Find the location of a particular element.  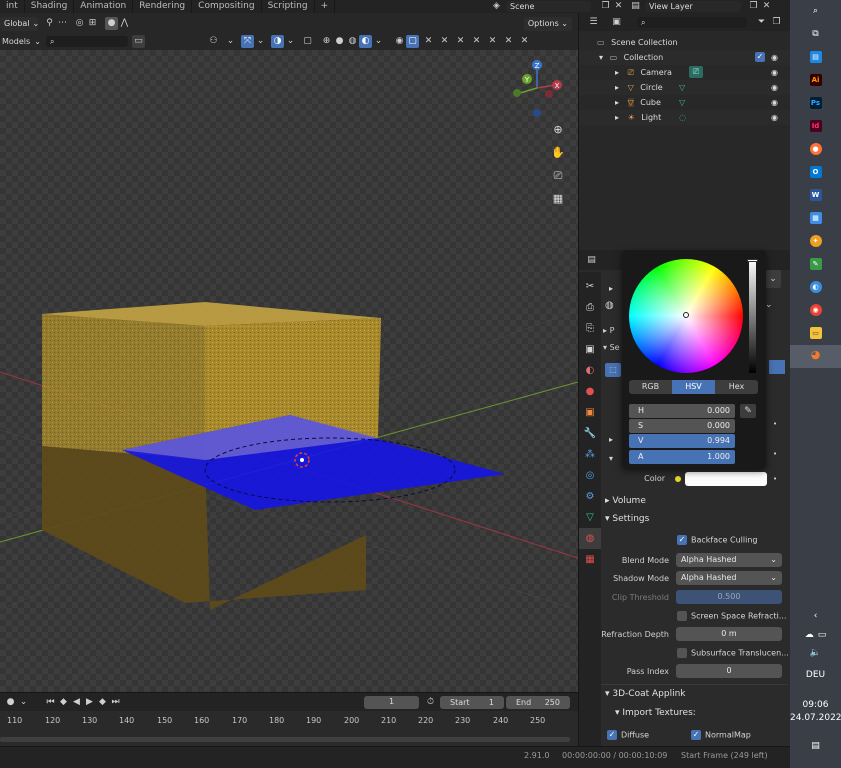

outliner-search-input: ⌕ is located at coordinates (692, 22).